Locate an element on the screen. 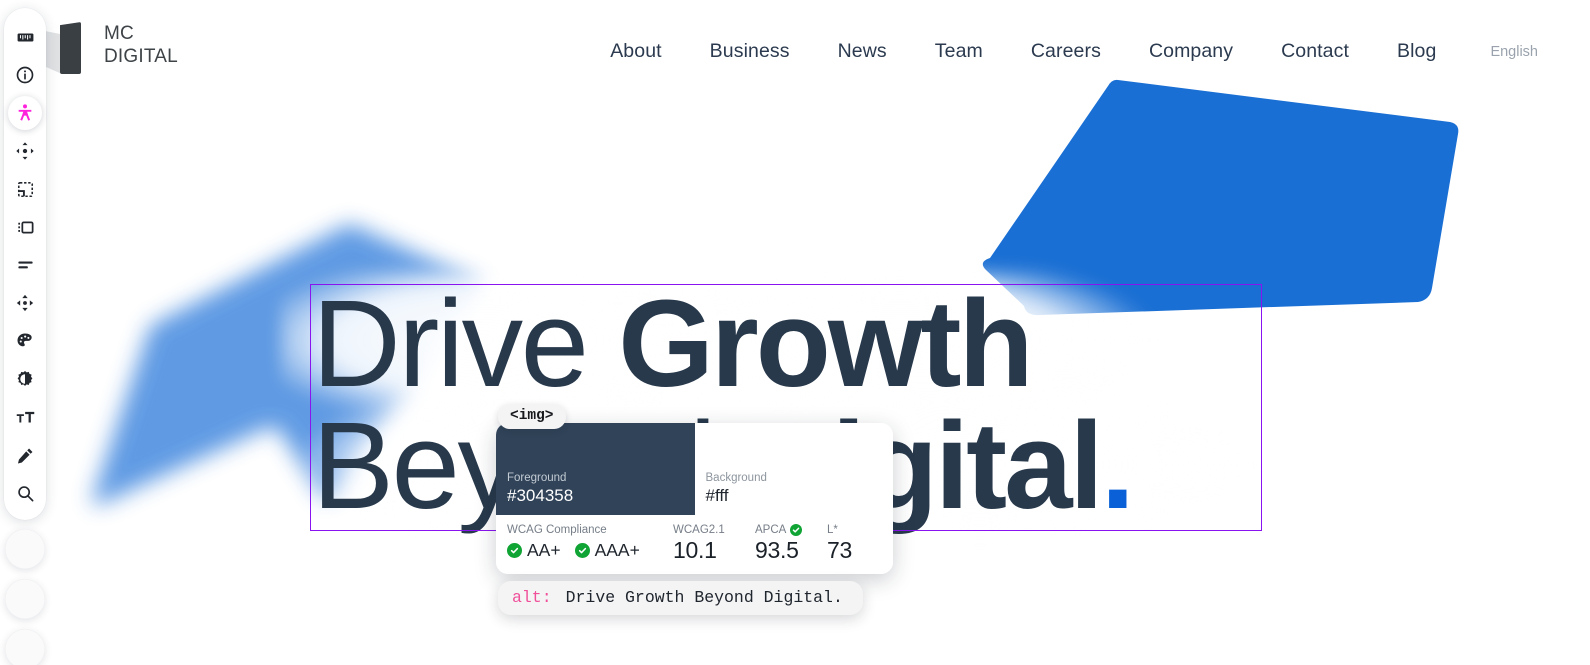  move-tool is located at coordinates (25, 151).